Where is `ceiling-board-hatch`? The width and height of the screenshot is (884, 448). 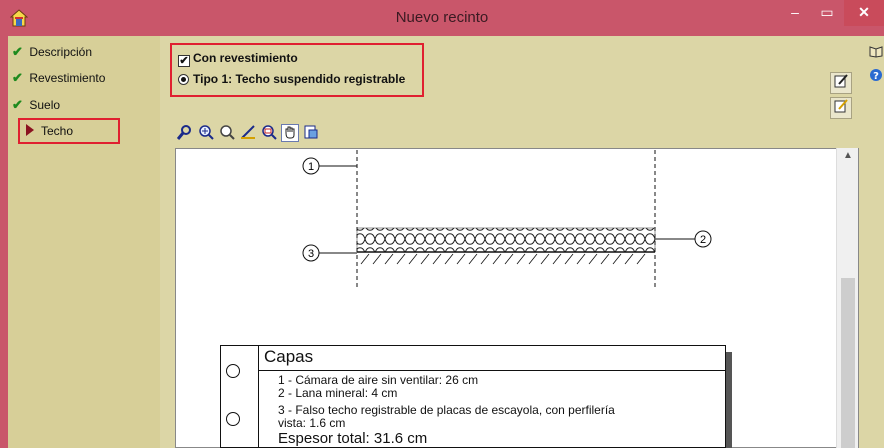 ceiling-board-hatch is located at coordinates (503, 259).